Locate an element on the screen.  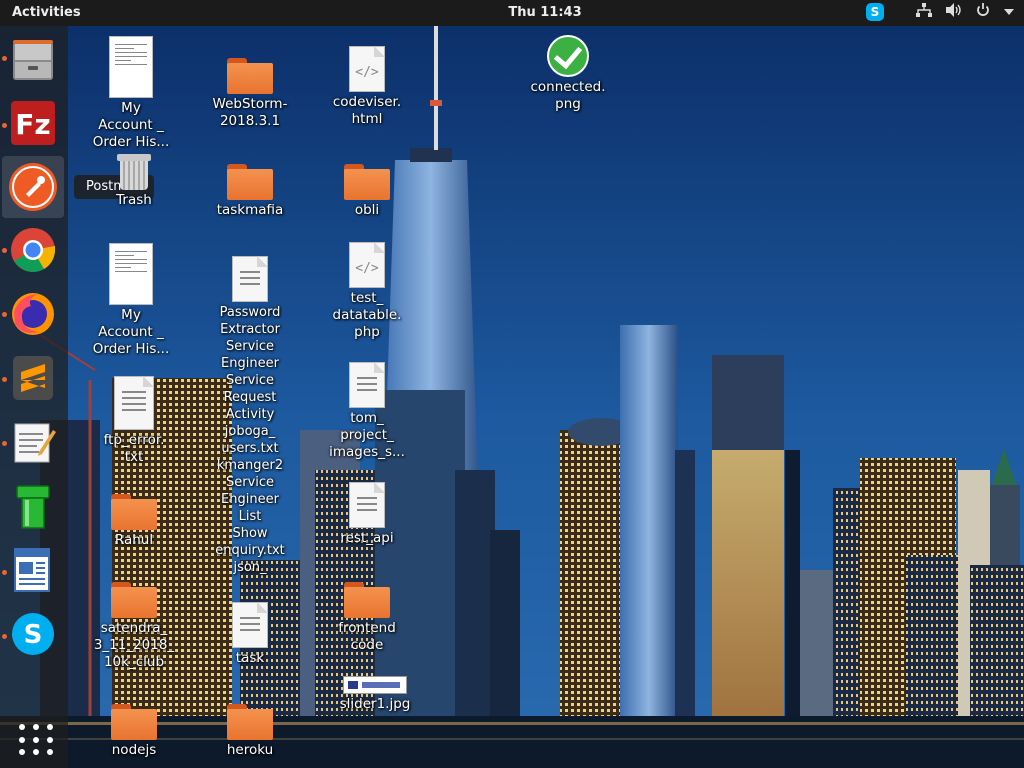
svg-text: S is located at coordinates (33, 635).